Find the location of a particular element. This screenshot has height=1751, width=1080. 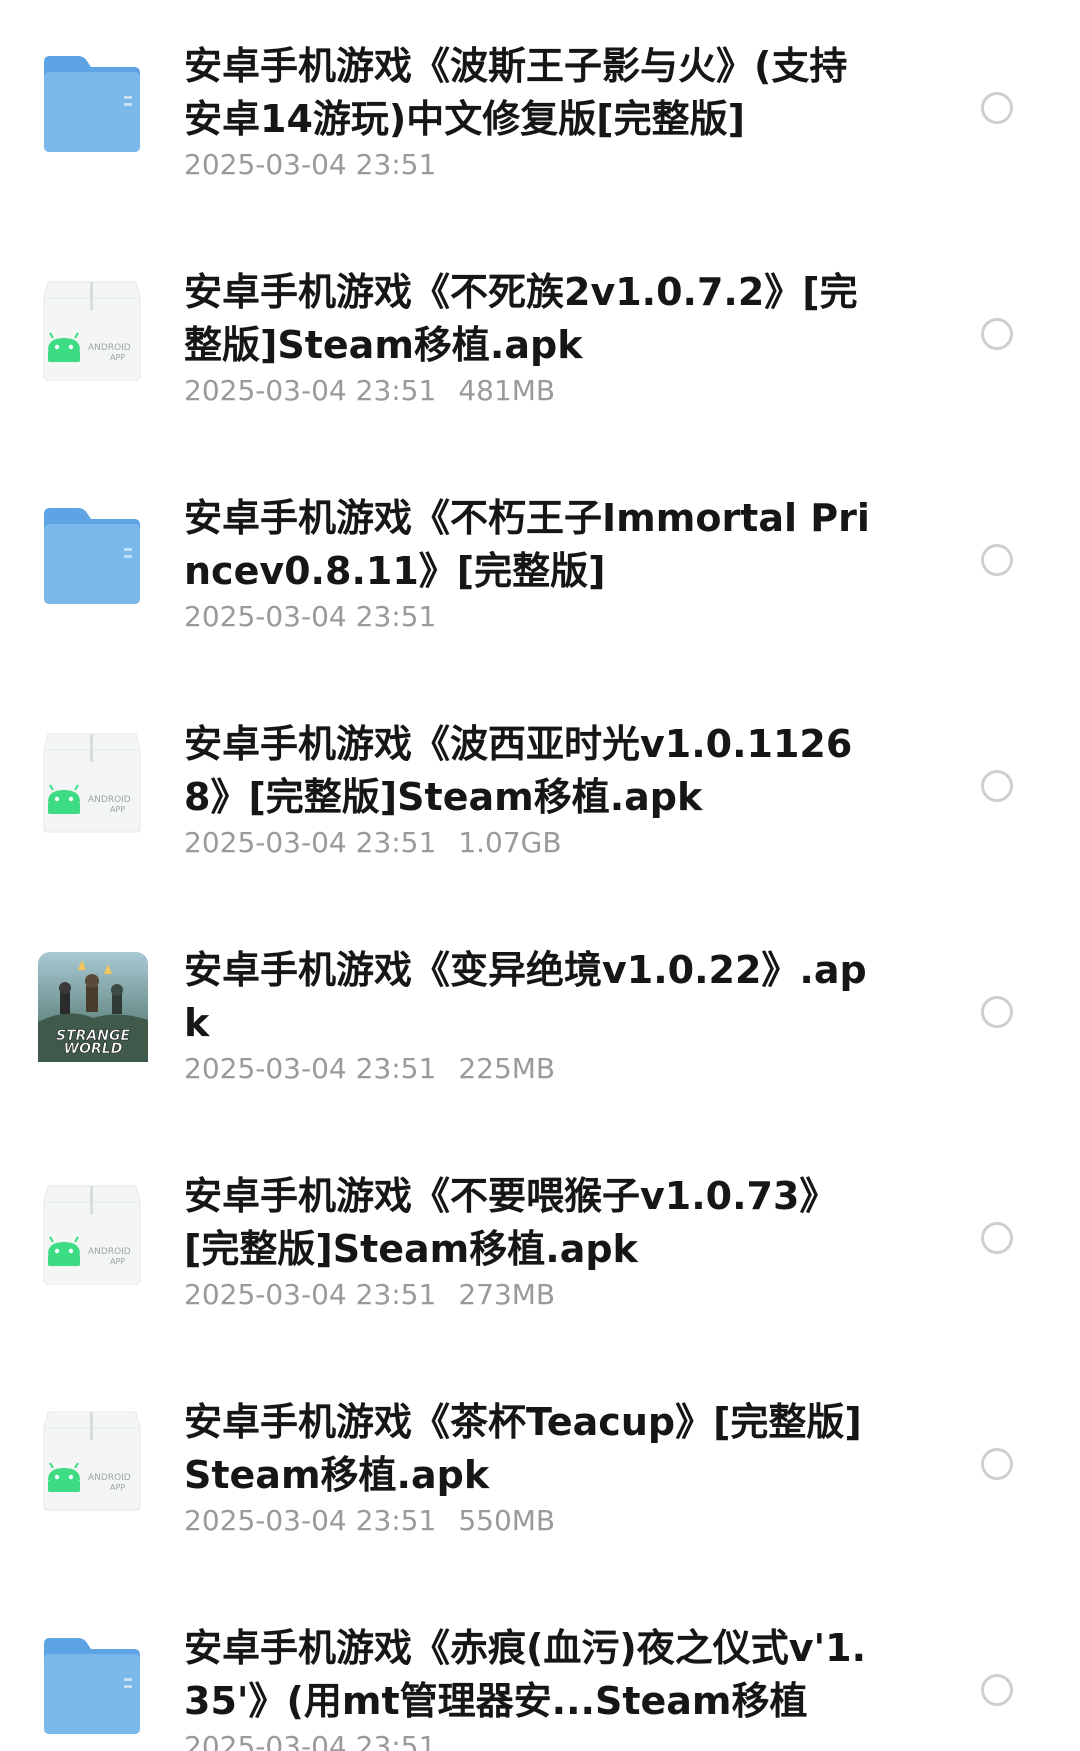

file-size: 481MB is located at coordinates (507, 390).